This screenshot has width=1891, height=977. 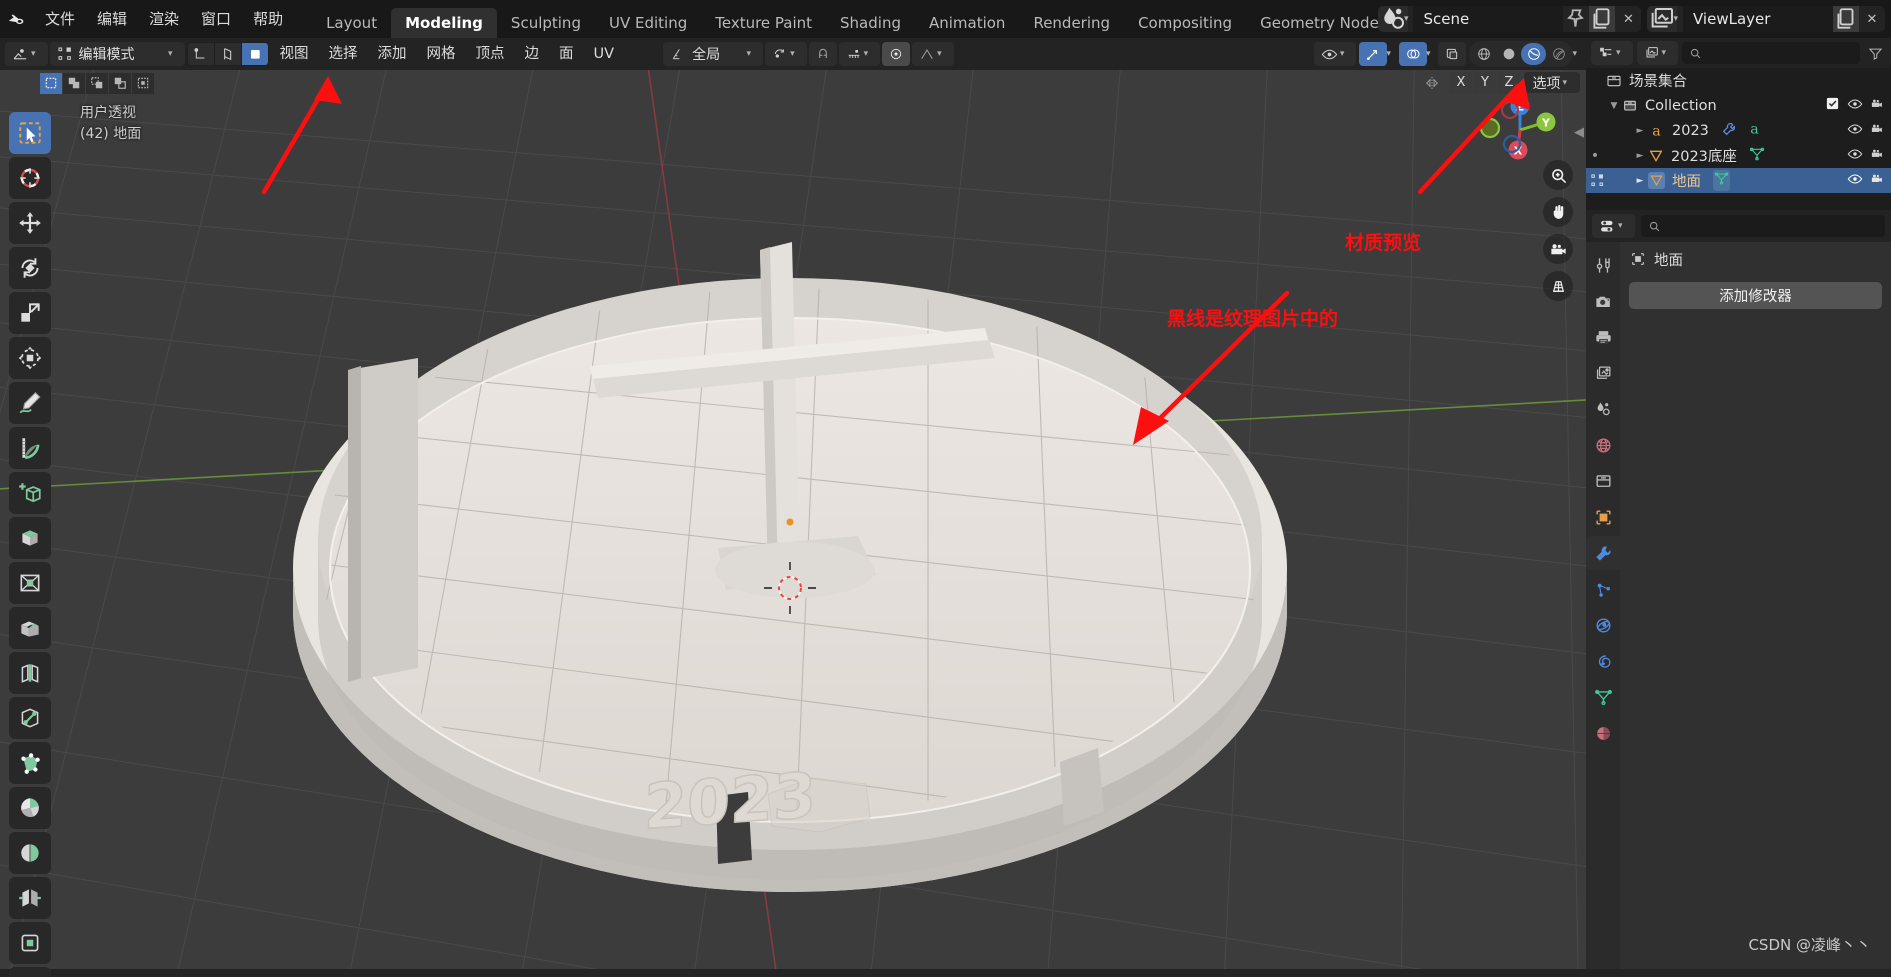 I want to click on view-layer-name-field: ViewLayer, so click(x=1758, y=19).